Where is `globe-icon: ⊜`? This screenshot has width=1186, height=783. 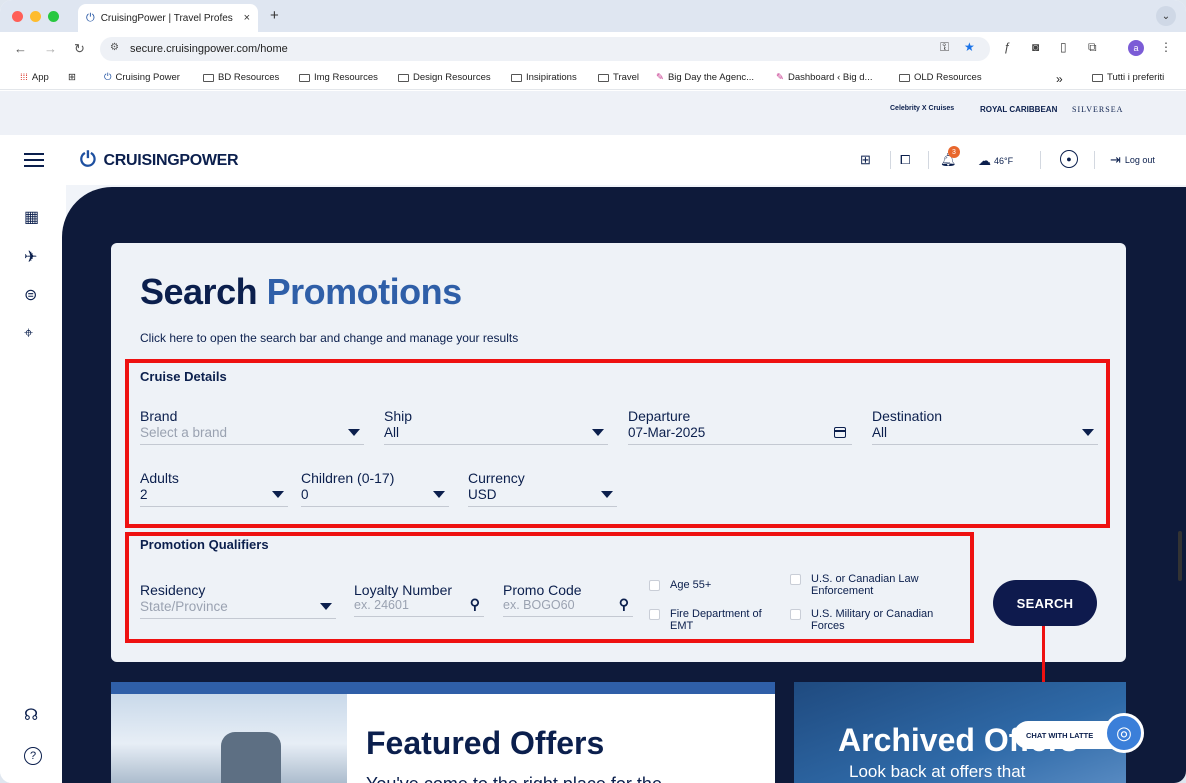 globe-icon: ⊜ is located at coordinates (30, 295).